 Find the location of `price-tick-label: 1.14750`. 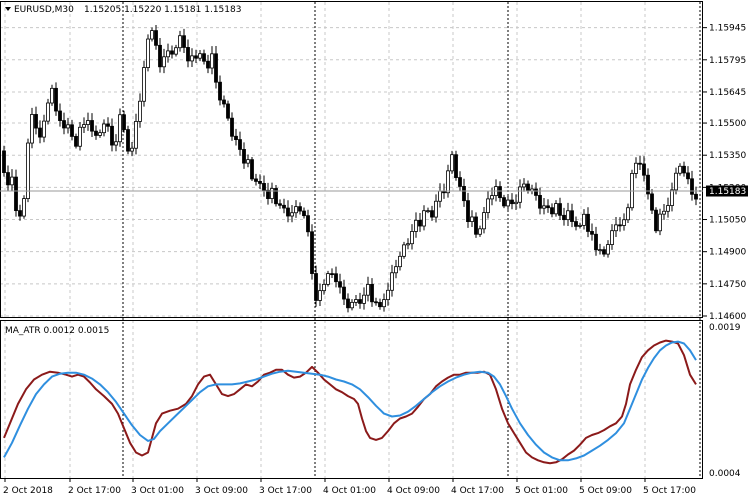

price-tick-label: 1.14750 is located at coordinates (727, 285).